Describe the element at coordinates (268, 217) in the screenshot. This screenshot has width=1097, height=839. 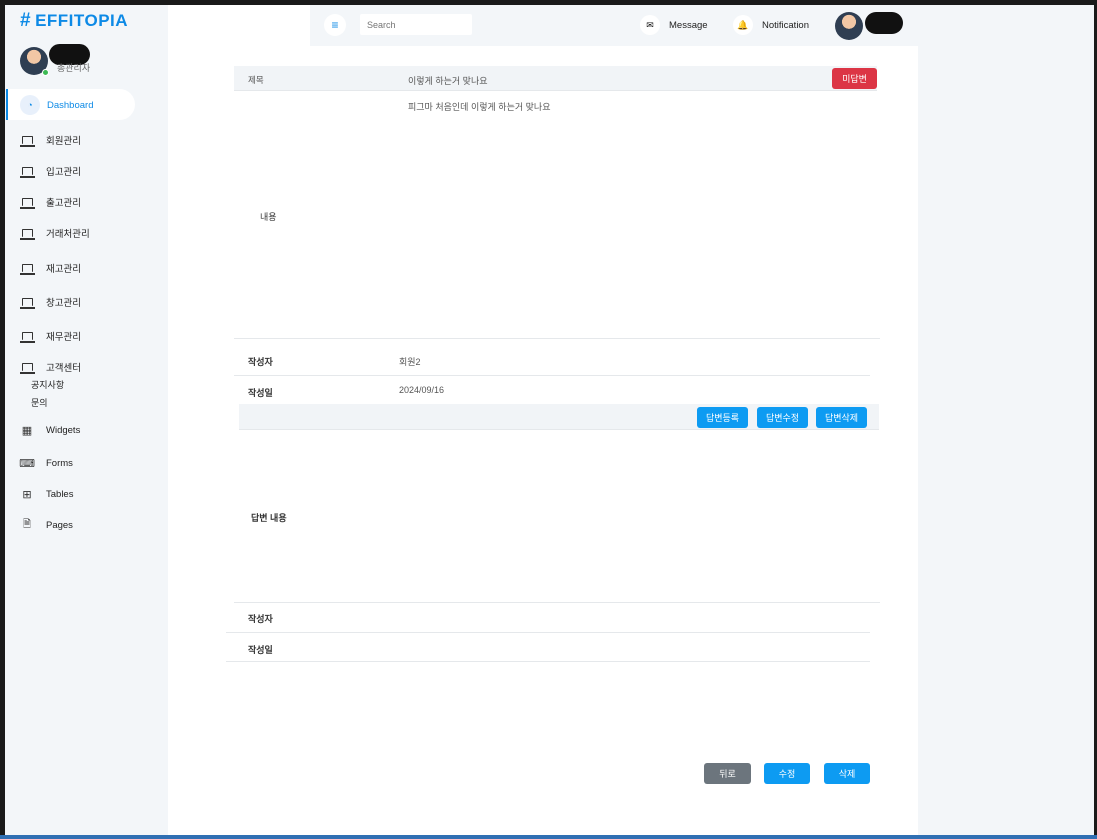
I see `content-label: 내용` at that location.